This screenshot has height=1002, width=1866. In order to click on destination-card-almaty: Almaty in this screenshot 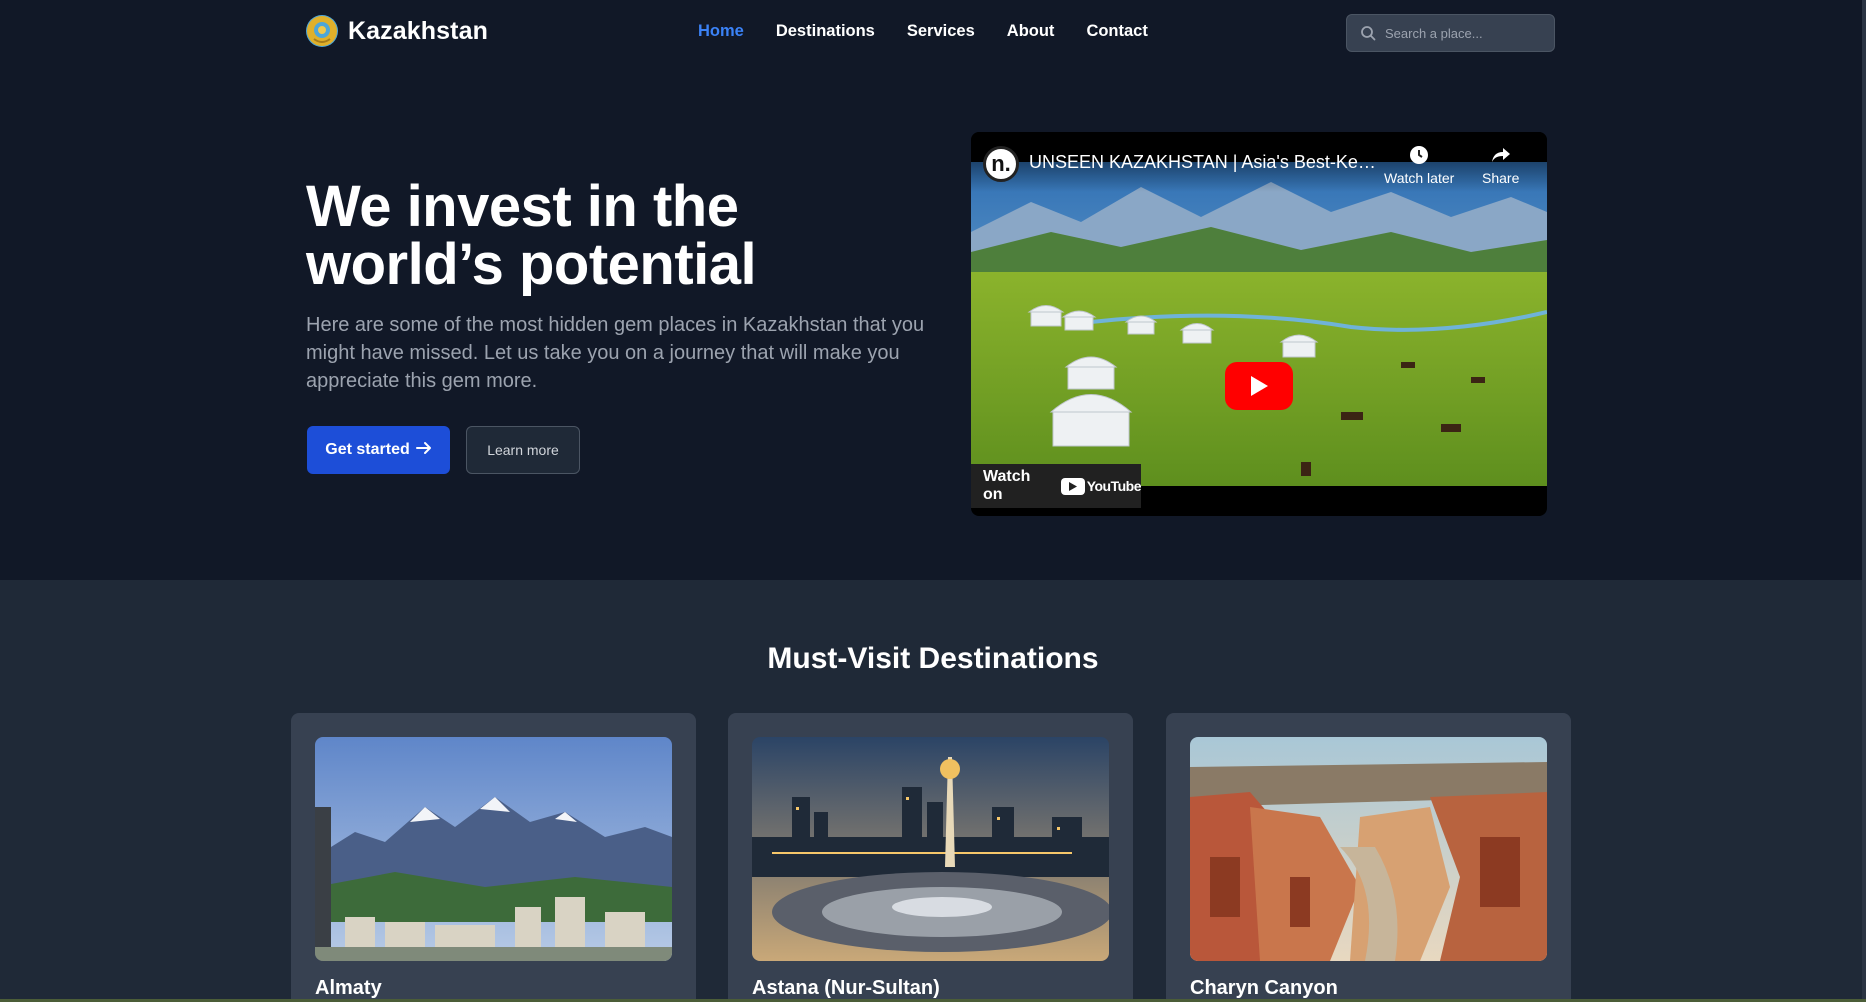, I will do `click(493, 857)`.